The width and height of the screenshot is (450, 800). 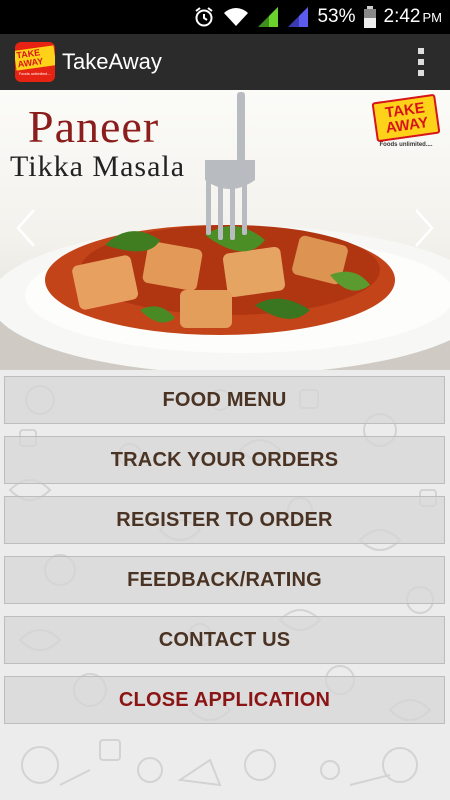 What do you see at coordinates (224, 400) in the screenshot?
I see `food-menu-button: FOOD MENU` at bounding box center [224, 400].